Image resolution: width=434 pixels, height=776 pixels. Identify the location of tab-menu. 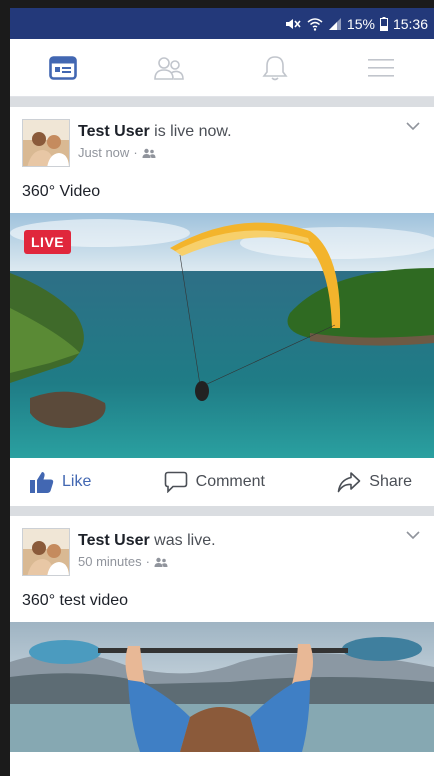
(381, 68).